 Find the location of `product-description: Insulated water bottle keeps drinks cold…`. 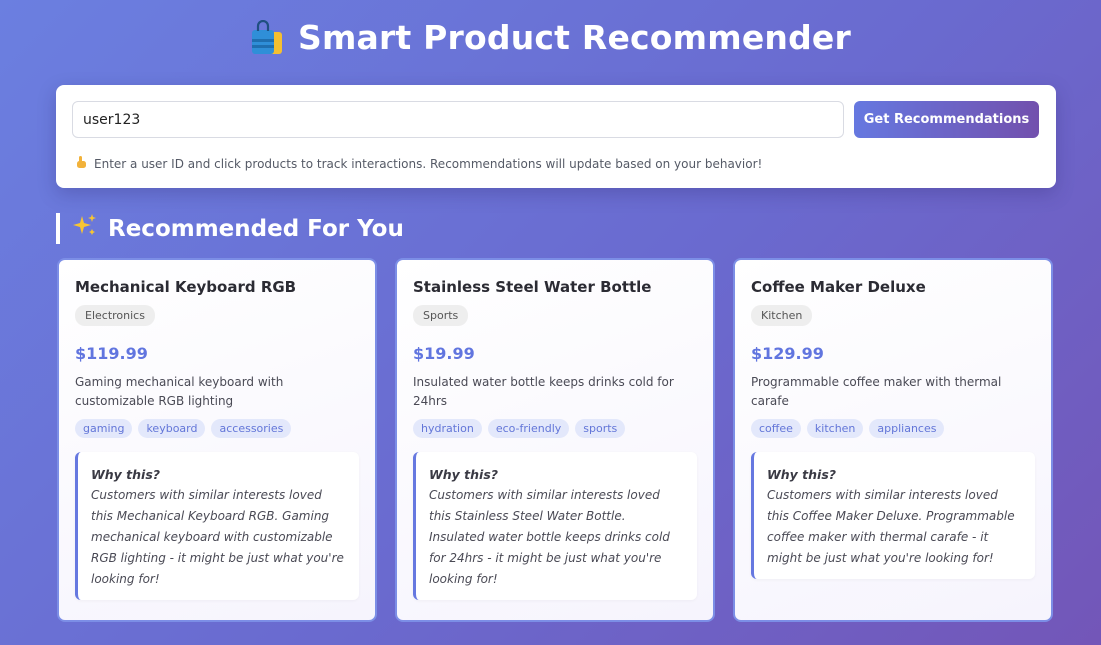

product-description: Insulated water bottle keeps drinks cold… is located at coordinates (543, 391).